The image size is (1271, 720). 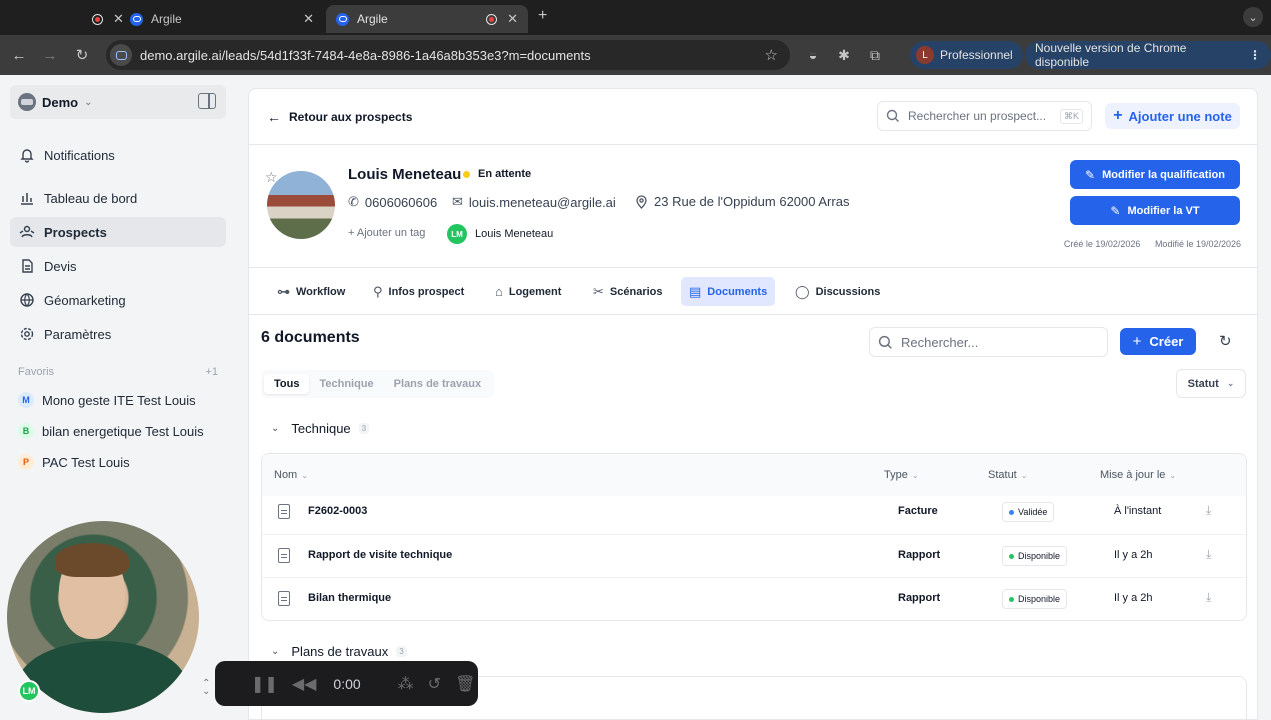 I want to click on sidebar-item-geomarketing: Géomarketing, so click(x=118, y=300).